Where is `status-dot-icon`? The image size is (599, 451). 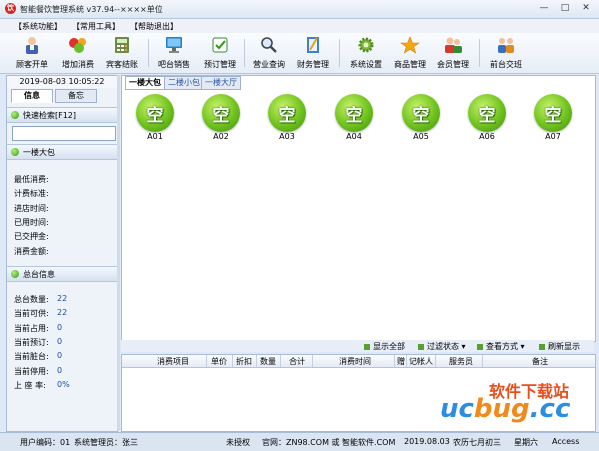
status-dot-icon is located at coordinates (15, 115).